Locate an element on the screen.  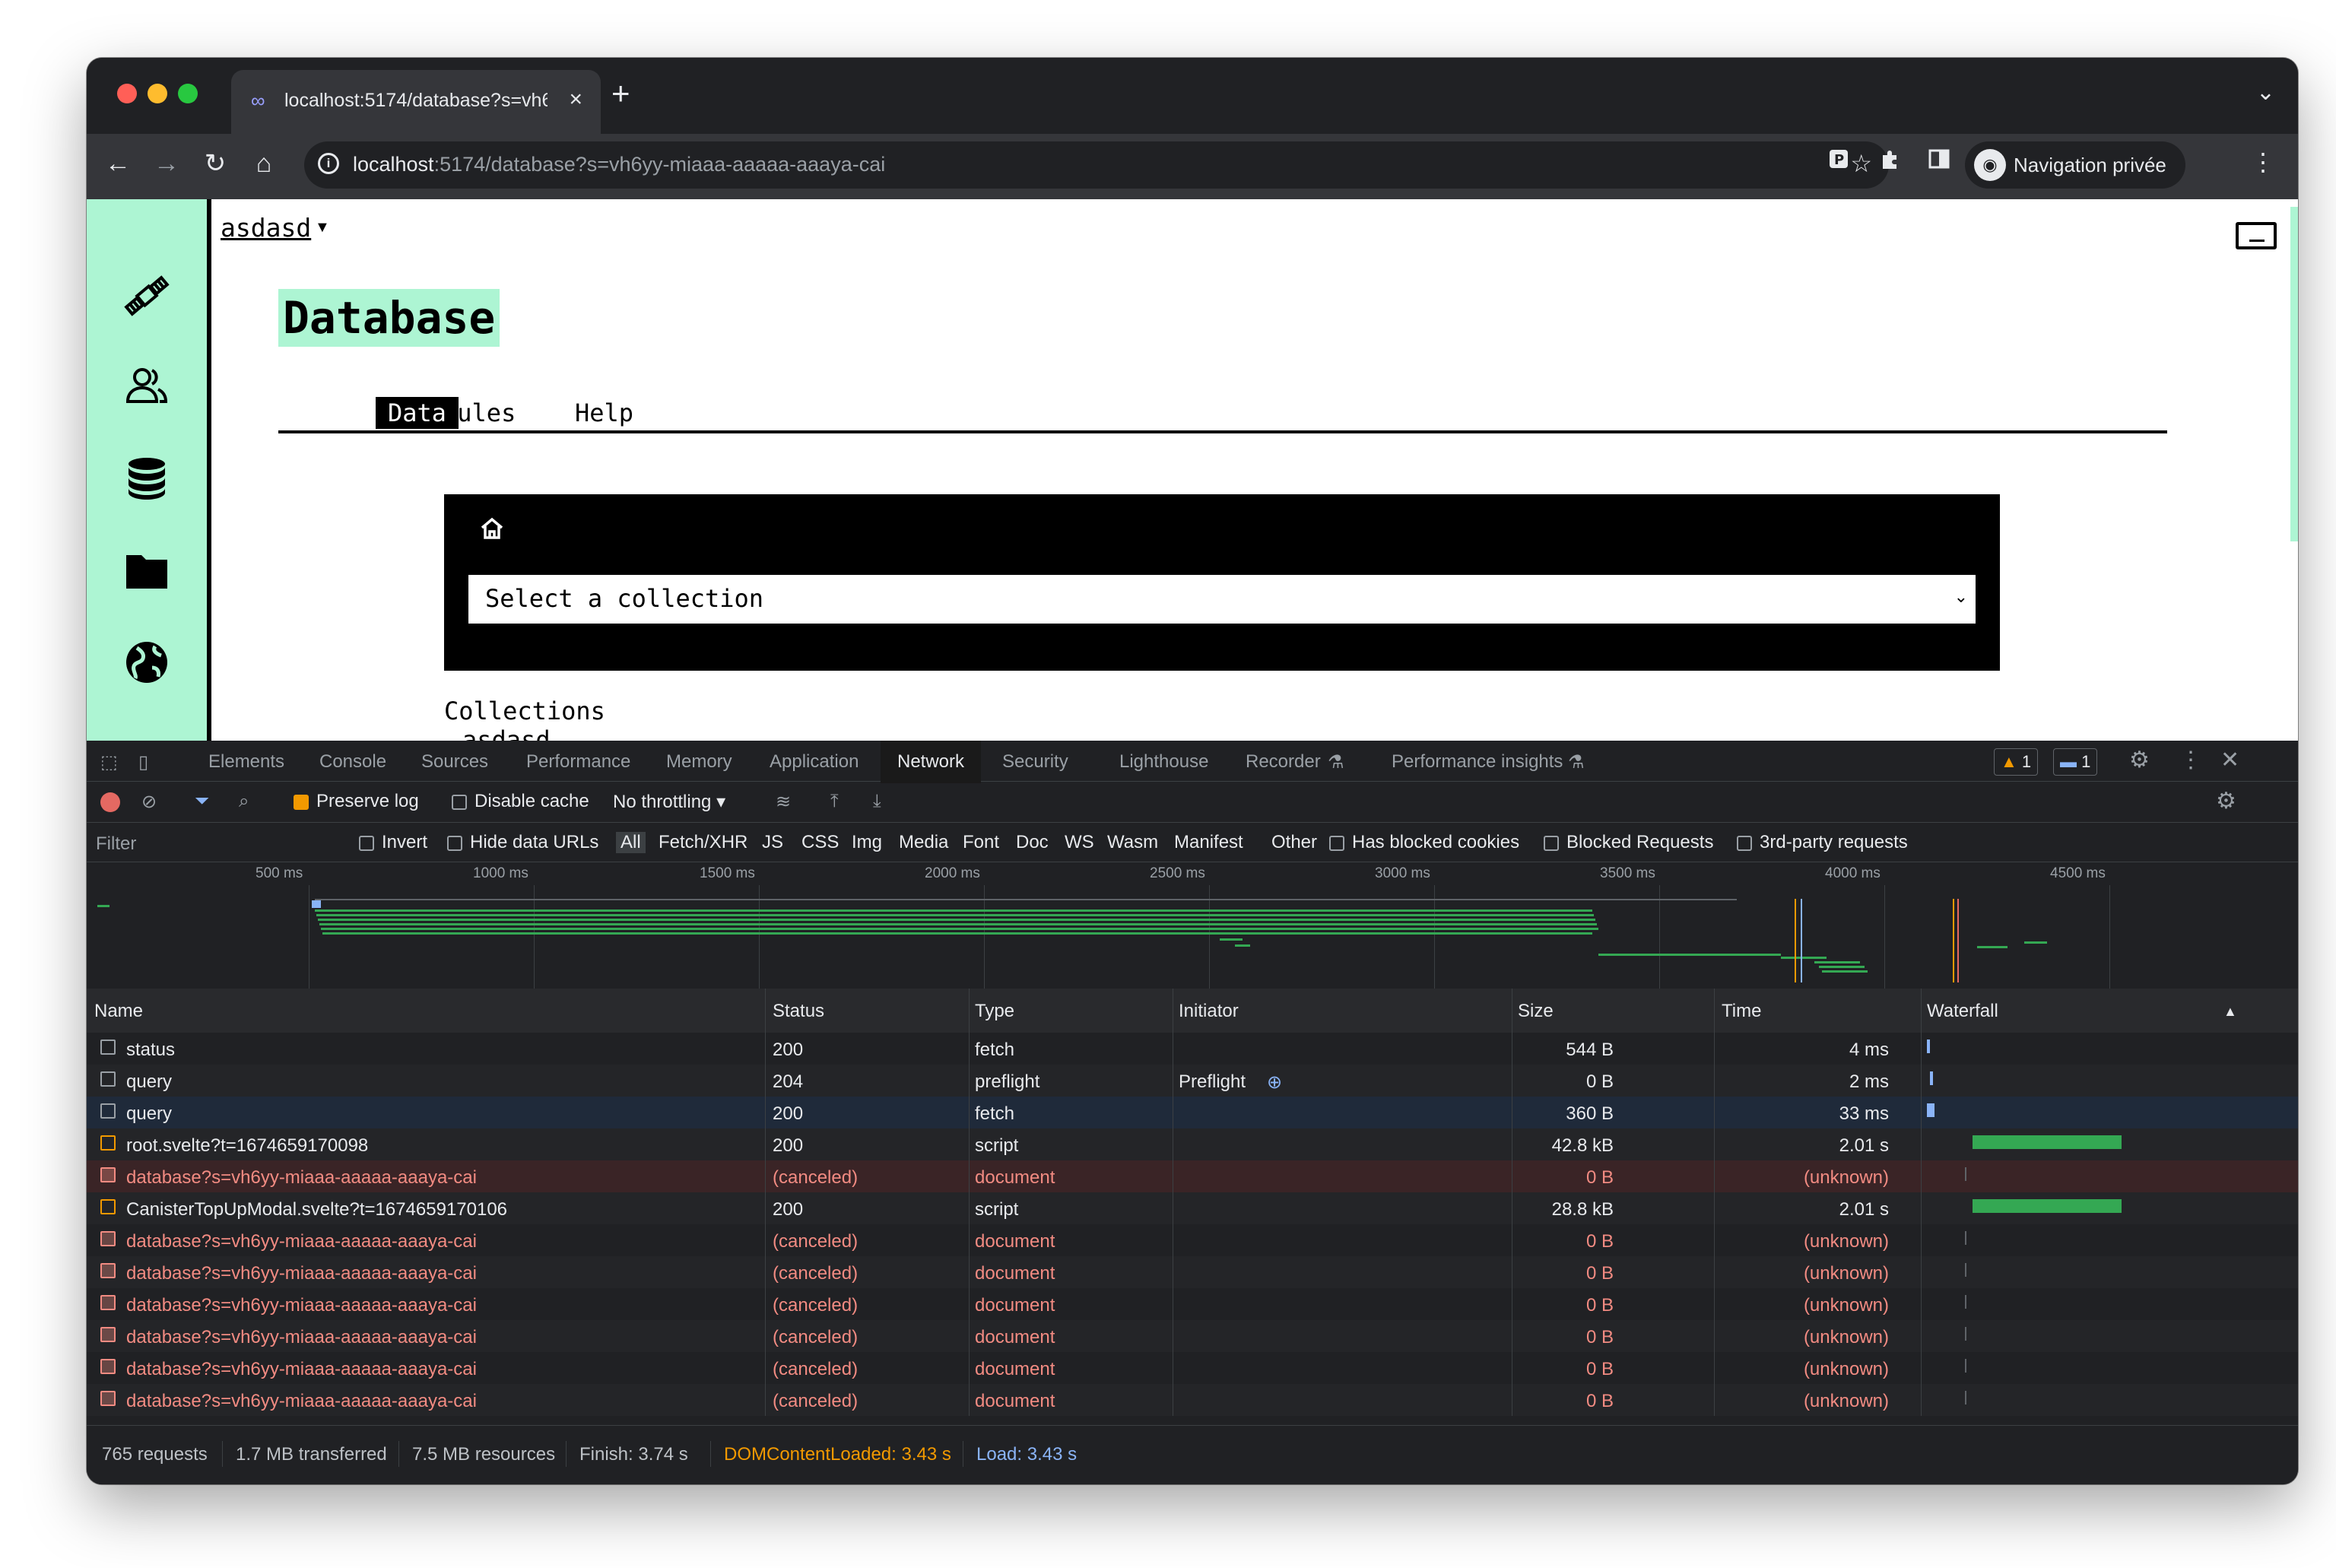
messages-badge: ▬ 1 is located at coordinates (2075, 762).